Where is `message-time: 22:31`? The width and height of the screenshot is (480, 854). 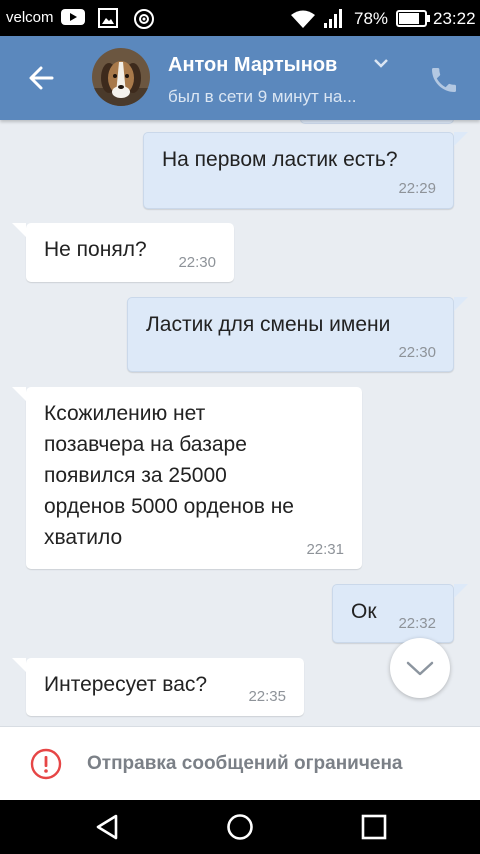 message-time: 22:31 is located at coordinates (325, 549).